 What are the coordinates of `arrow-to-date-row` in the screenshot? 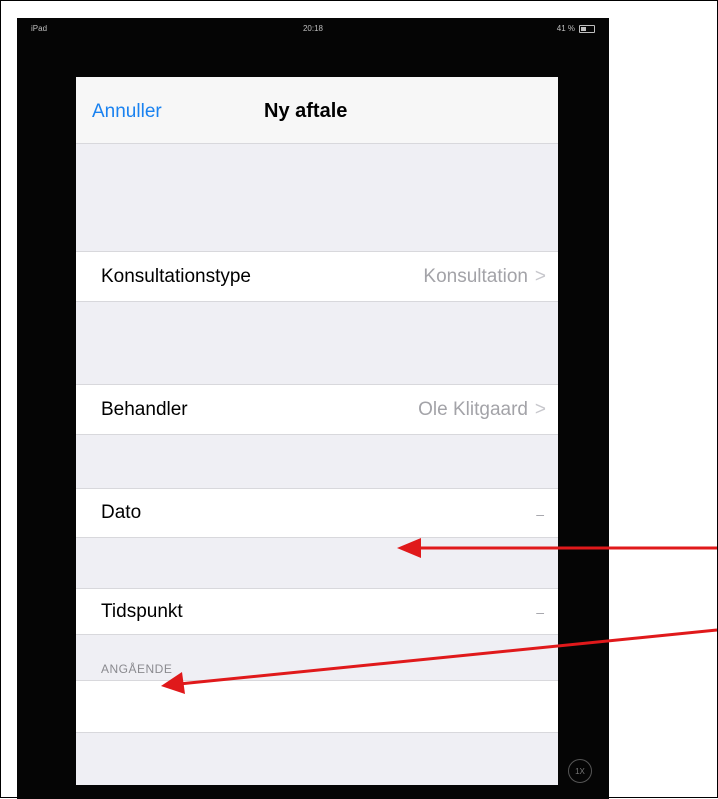 It's located at (557, 548).